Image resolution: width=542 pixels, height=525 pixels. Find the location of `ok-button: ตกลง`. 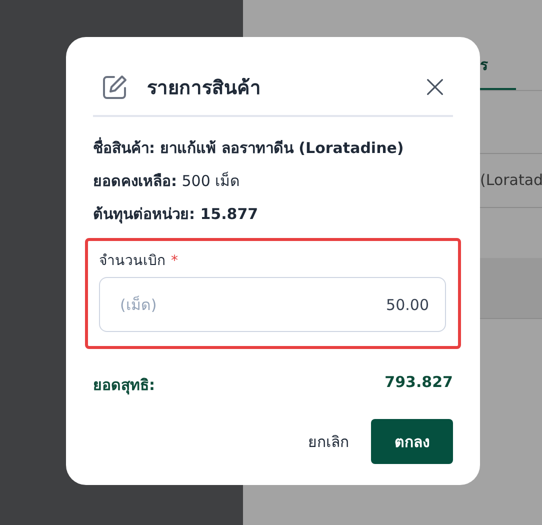

ok-button: ตกลง is located at coordinates (412, 441).